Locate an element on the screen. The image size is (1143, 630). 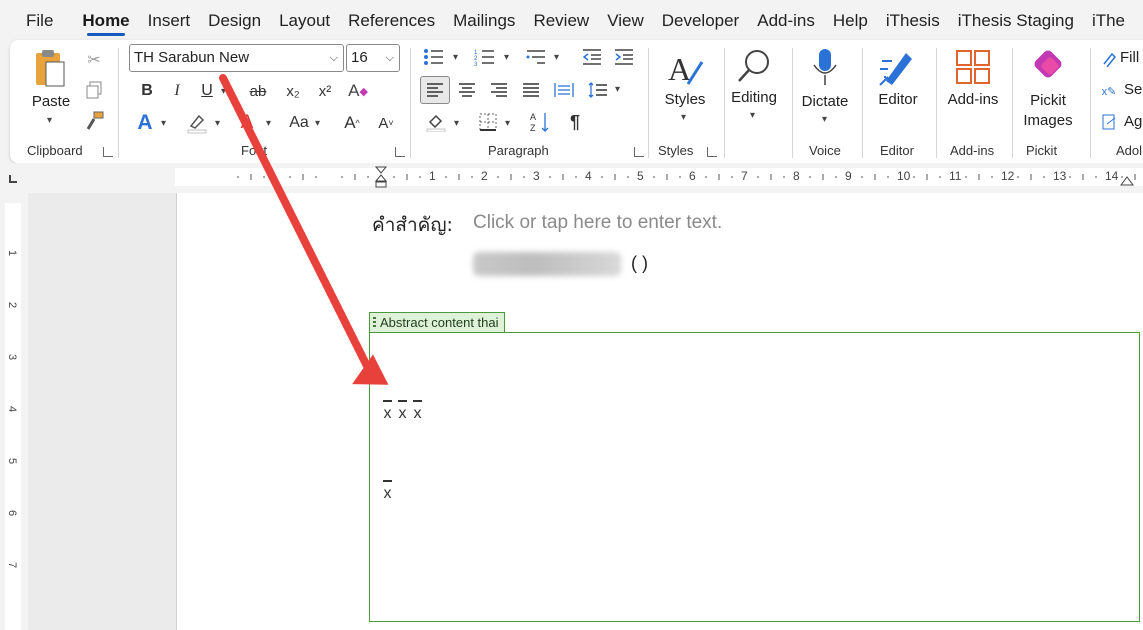
dictate-button: Dictate is located at coordinates (825, 101).